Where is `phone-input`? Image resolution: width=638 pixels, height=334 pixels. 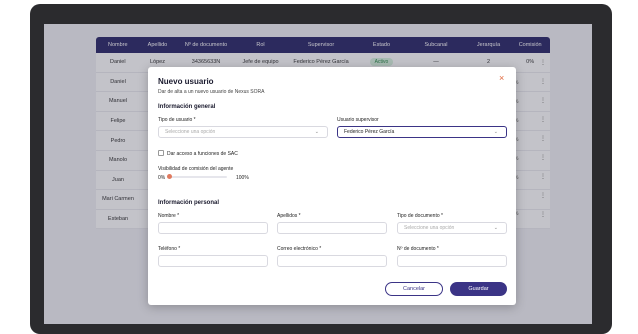 phone-input is located at coordinates (213, 261).